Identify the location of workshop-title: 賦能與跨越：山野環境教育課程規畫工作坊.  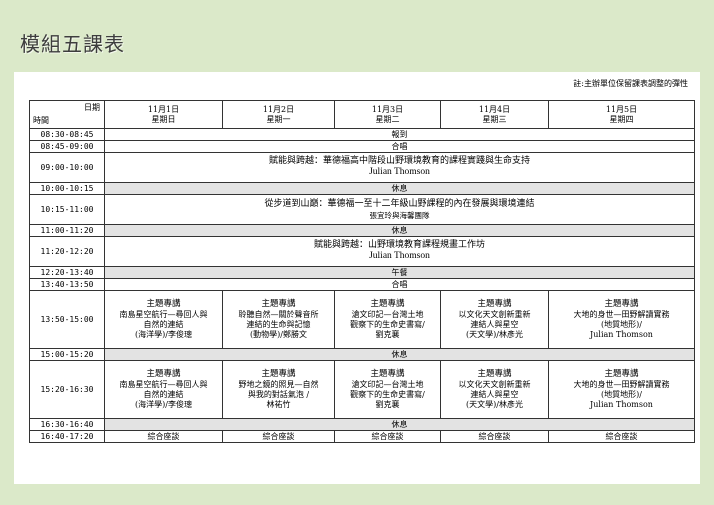
(399, 244).